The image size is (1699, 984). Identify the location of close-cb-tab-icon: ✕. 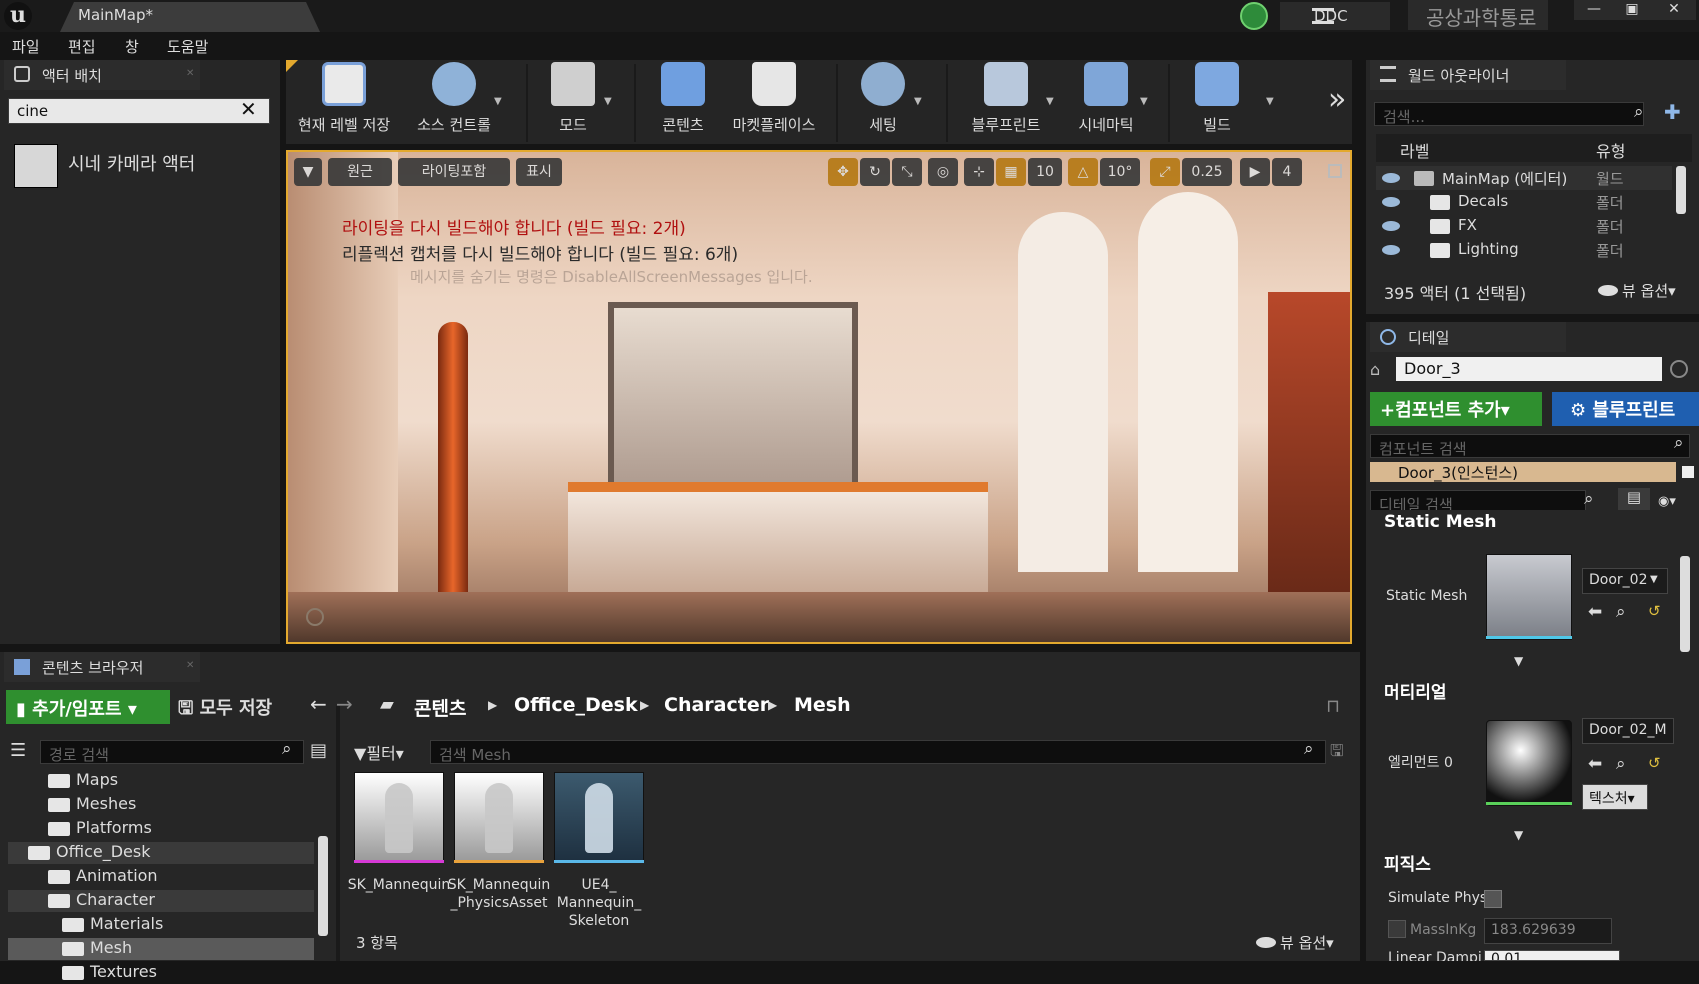
(190, 665).